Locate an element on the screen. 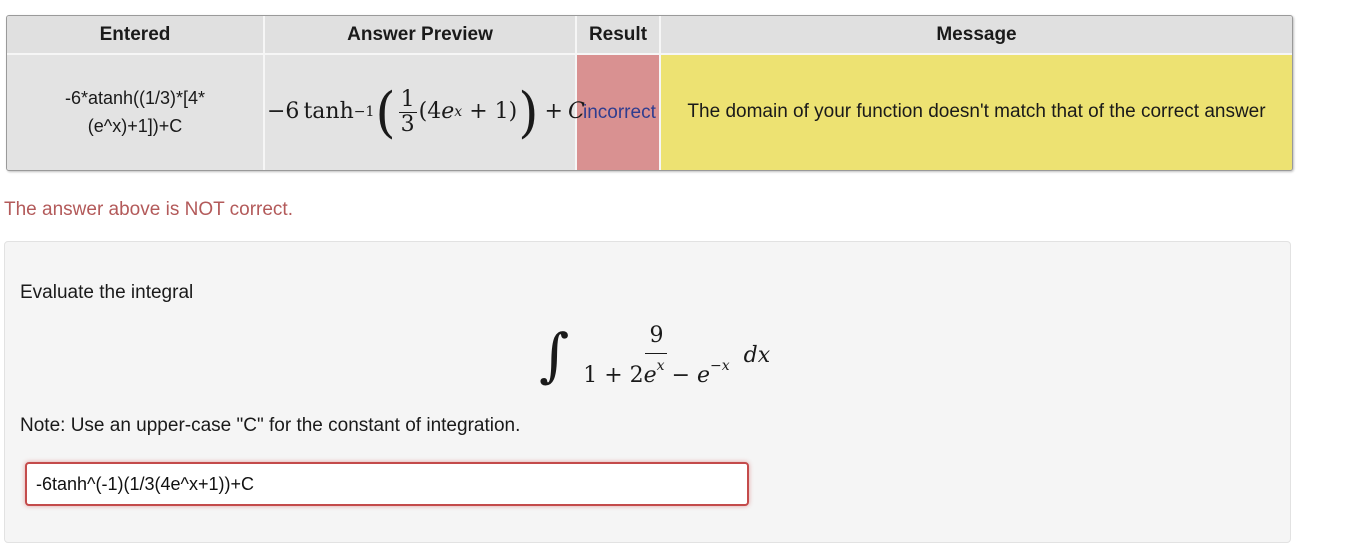  preview-frac-denominator: 3 is located at coordinates (407, 124).